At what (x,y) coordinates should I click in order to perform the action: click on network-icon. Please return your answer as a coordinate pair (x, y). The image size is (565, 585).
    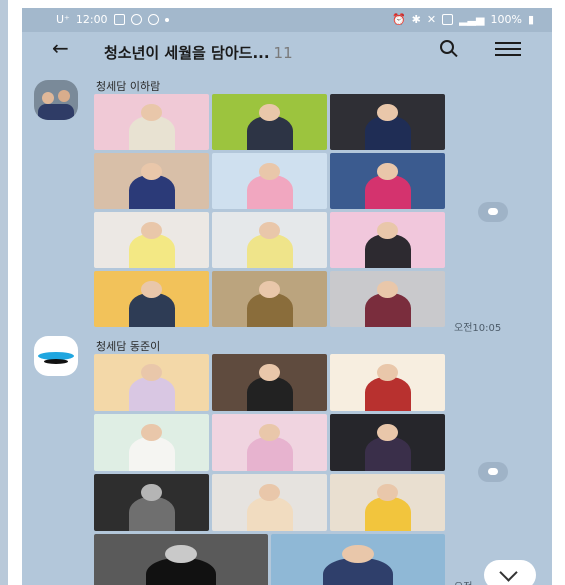
    Looking at the image, I should click on (448, 19).